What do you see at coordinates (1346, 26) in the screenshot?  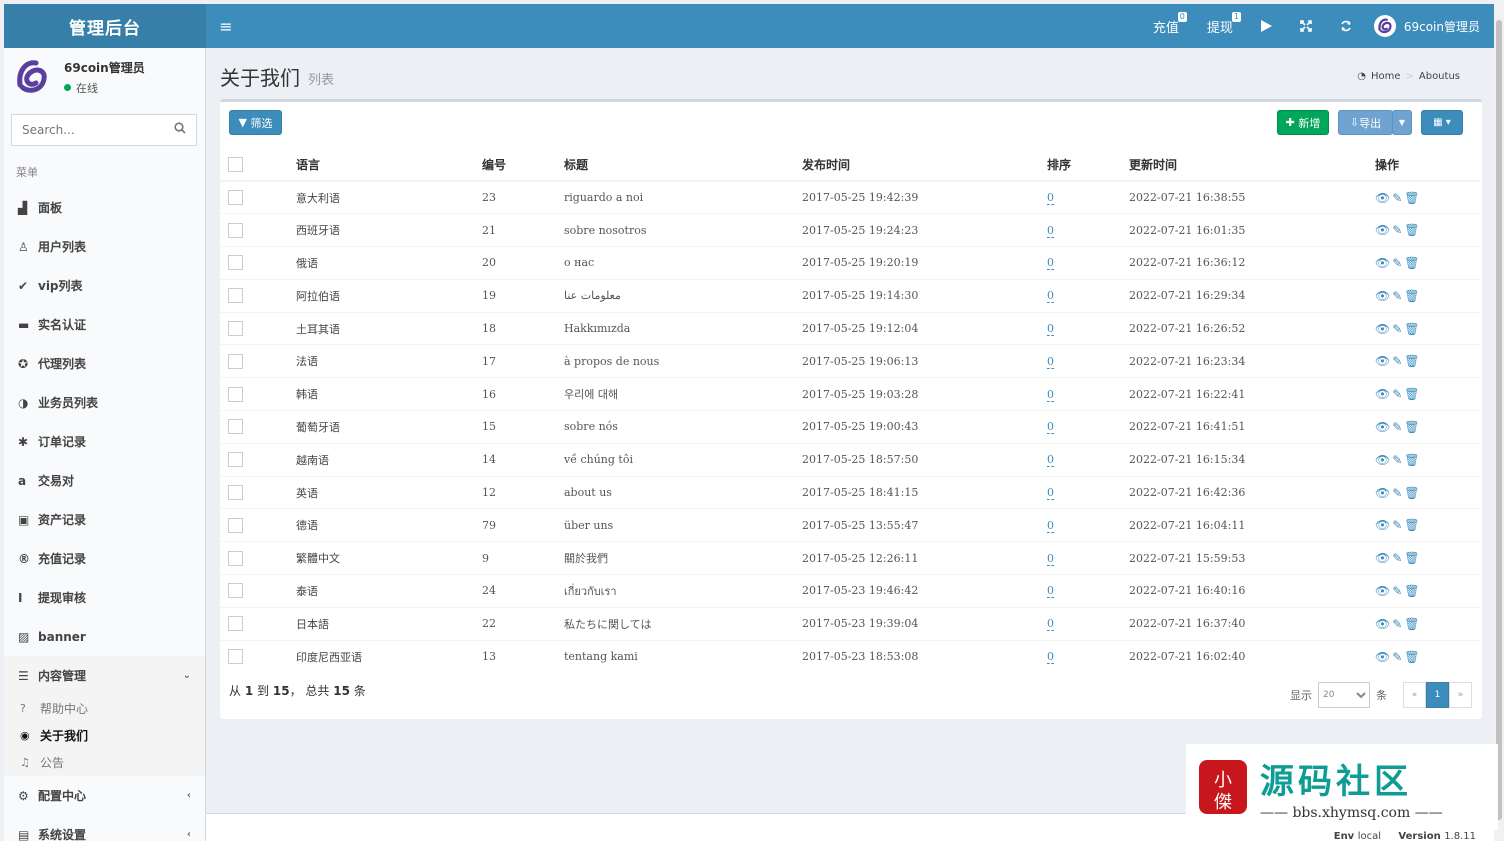 I see `refresh-icon` at bounding box center [1346, 26].